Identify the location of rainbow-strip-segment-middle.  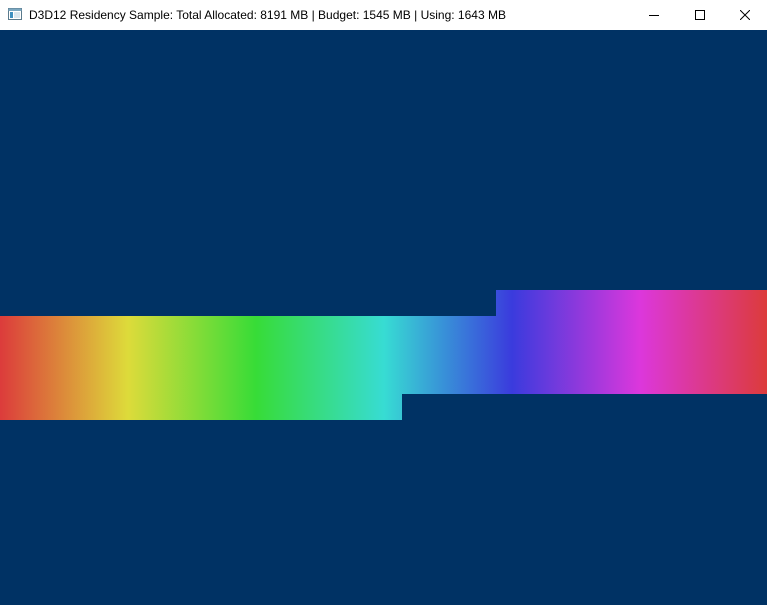
(248, 355).